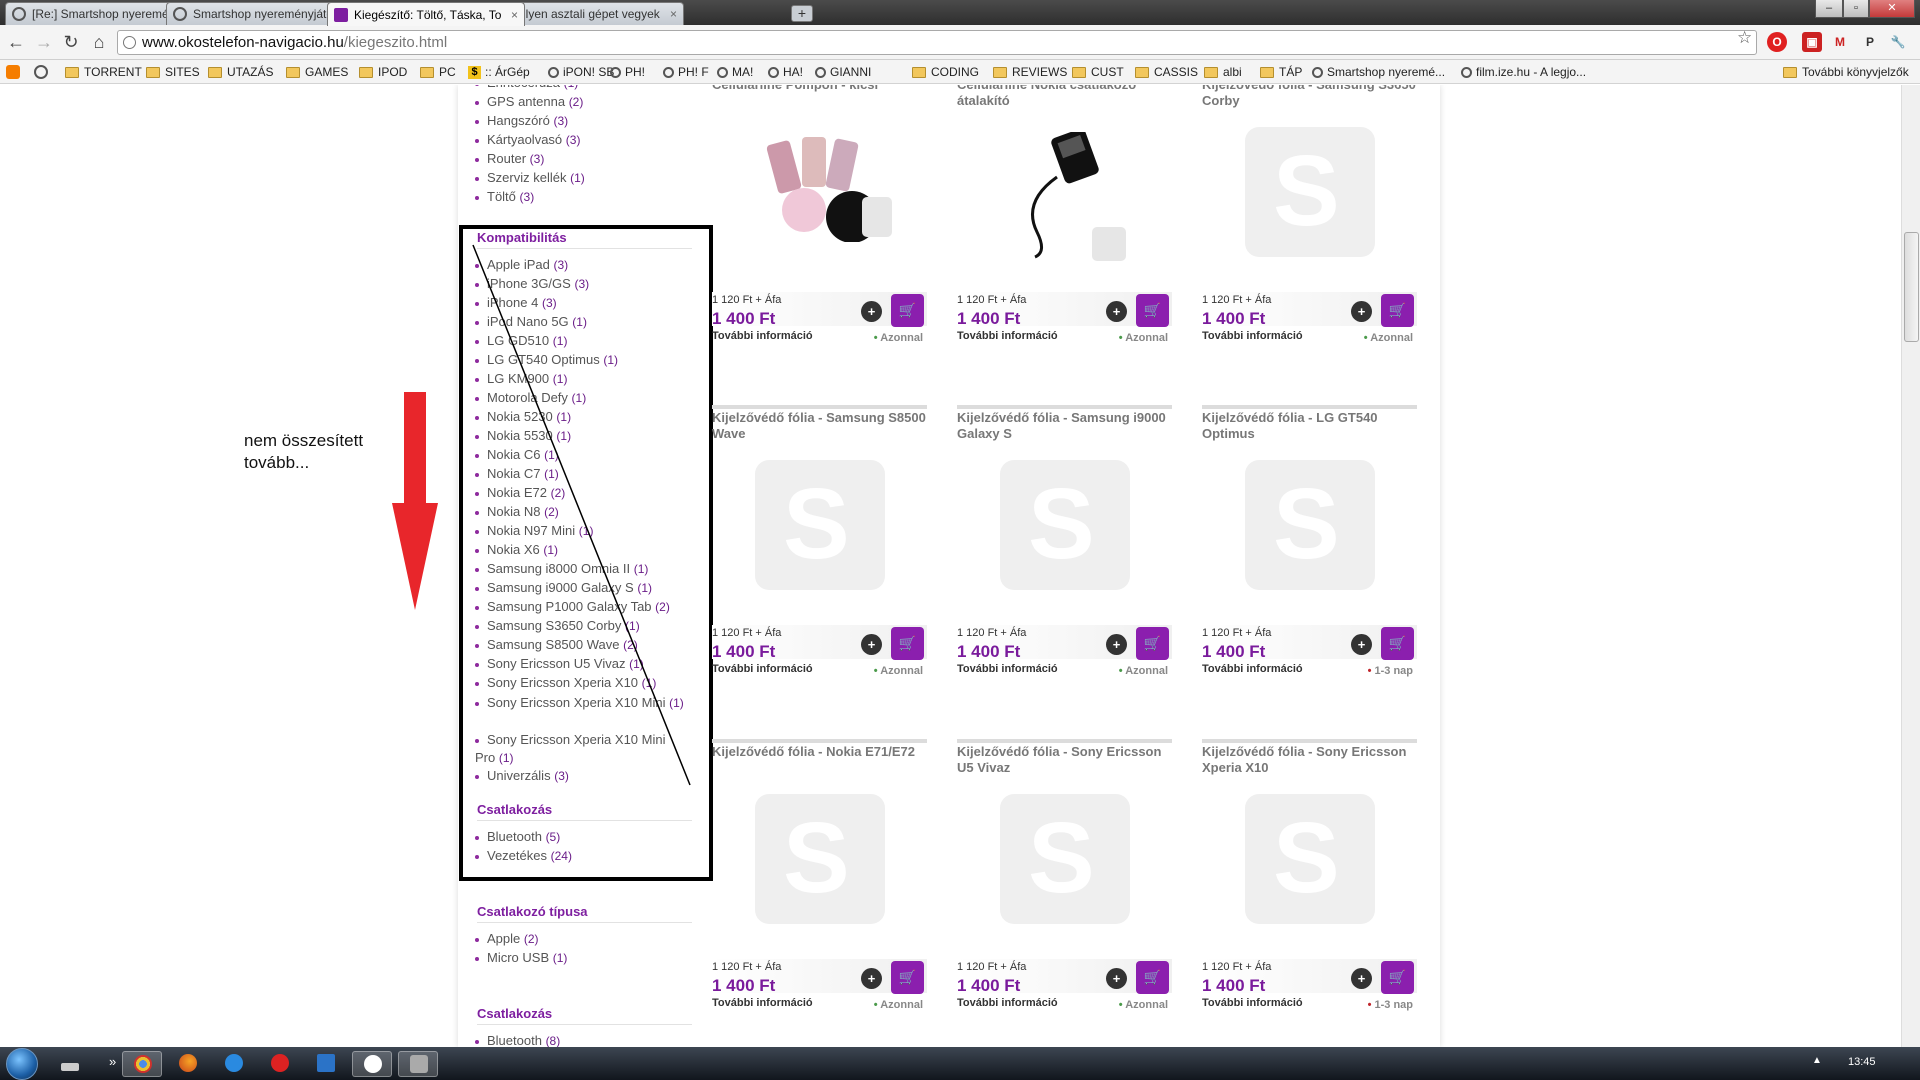  I want to click on minimize-button: –, so click(1829, 9).